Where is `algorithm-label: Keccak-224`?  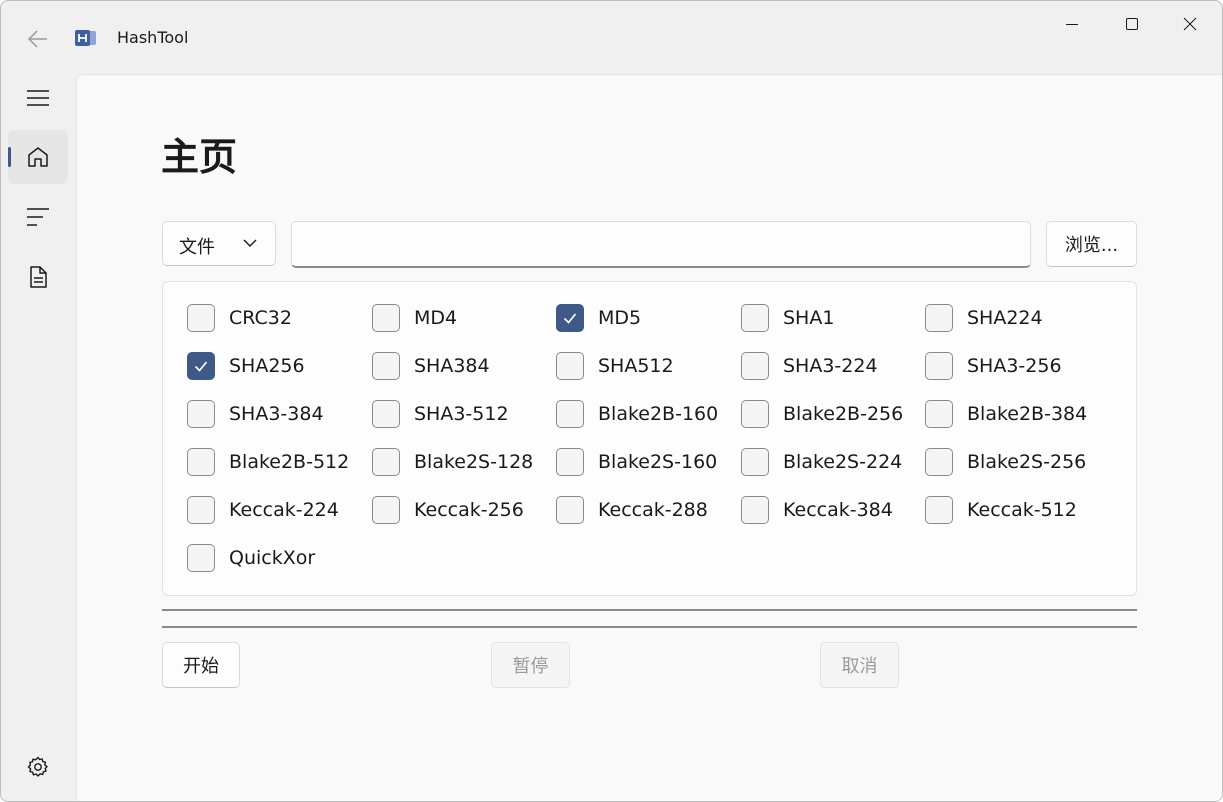
algorithm-label: Keccak-224 is located at coordinates (284, 510).